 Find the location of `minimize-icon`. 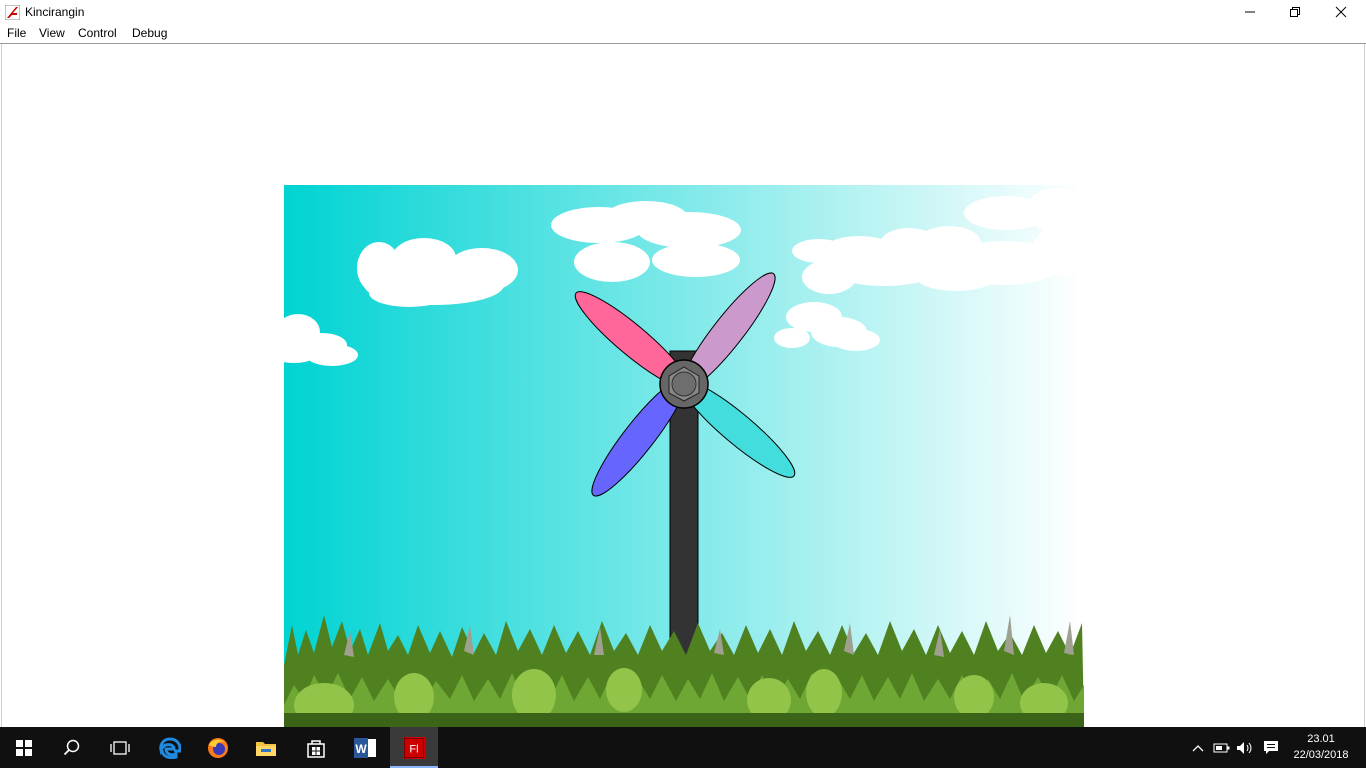

minimize-icon is located at coordinates (1250, 12).